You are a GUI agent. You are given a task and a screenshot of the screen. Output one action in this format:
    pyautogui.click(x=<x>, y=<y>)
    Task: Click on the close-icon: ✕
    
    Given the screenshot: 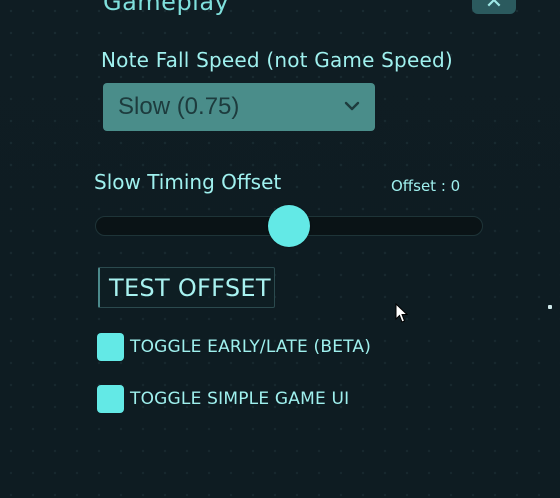 What is the action you would take?
    pyautogui.click(x=494, y=7)
    